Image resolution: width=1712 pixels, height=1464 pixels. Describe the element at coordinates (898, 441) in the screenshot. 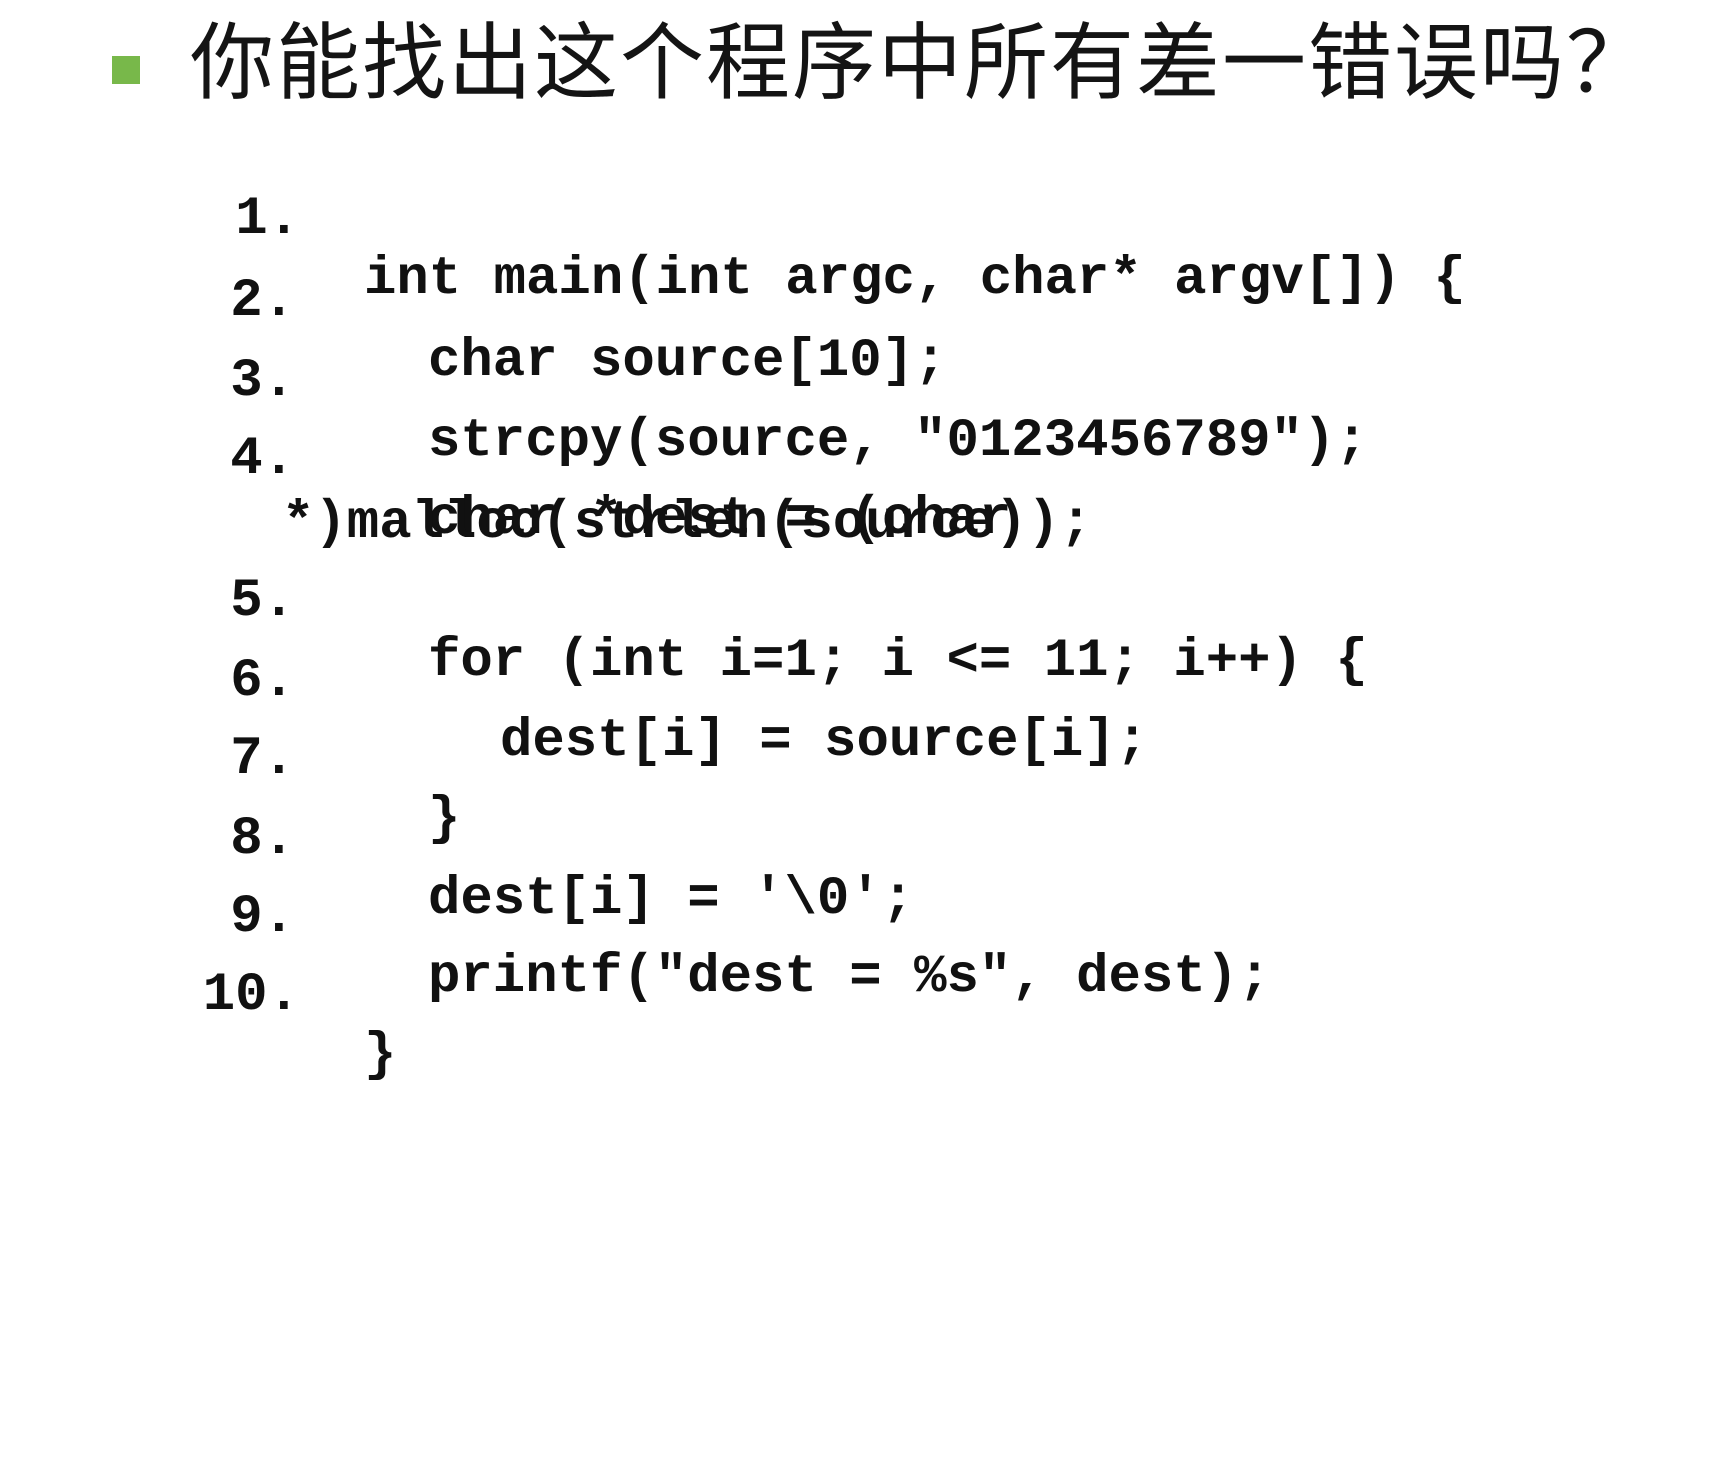

I see `code-text: strcpy(source, "0123456789");` at that location.